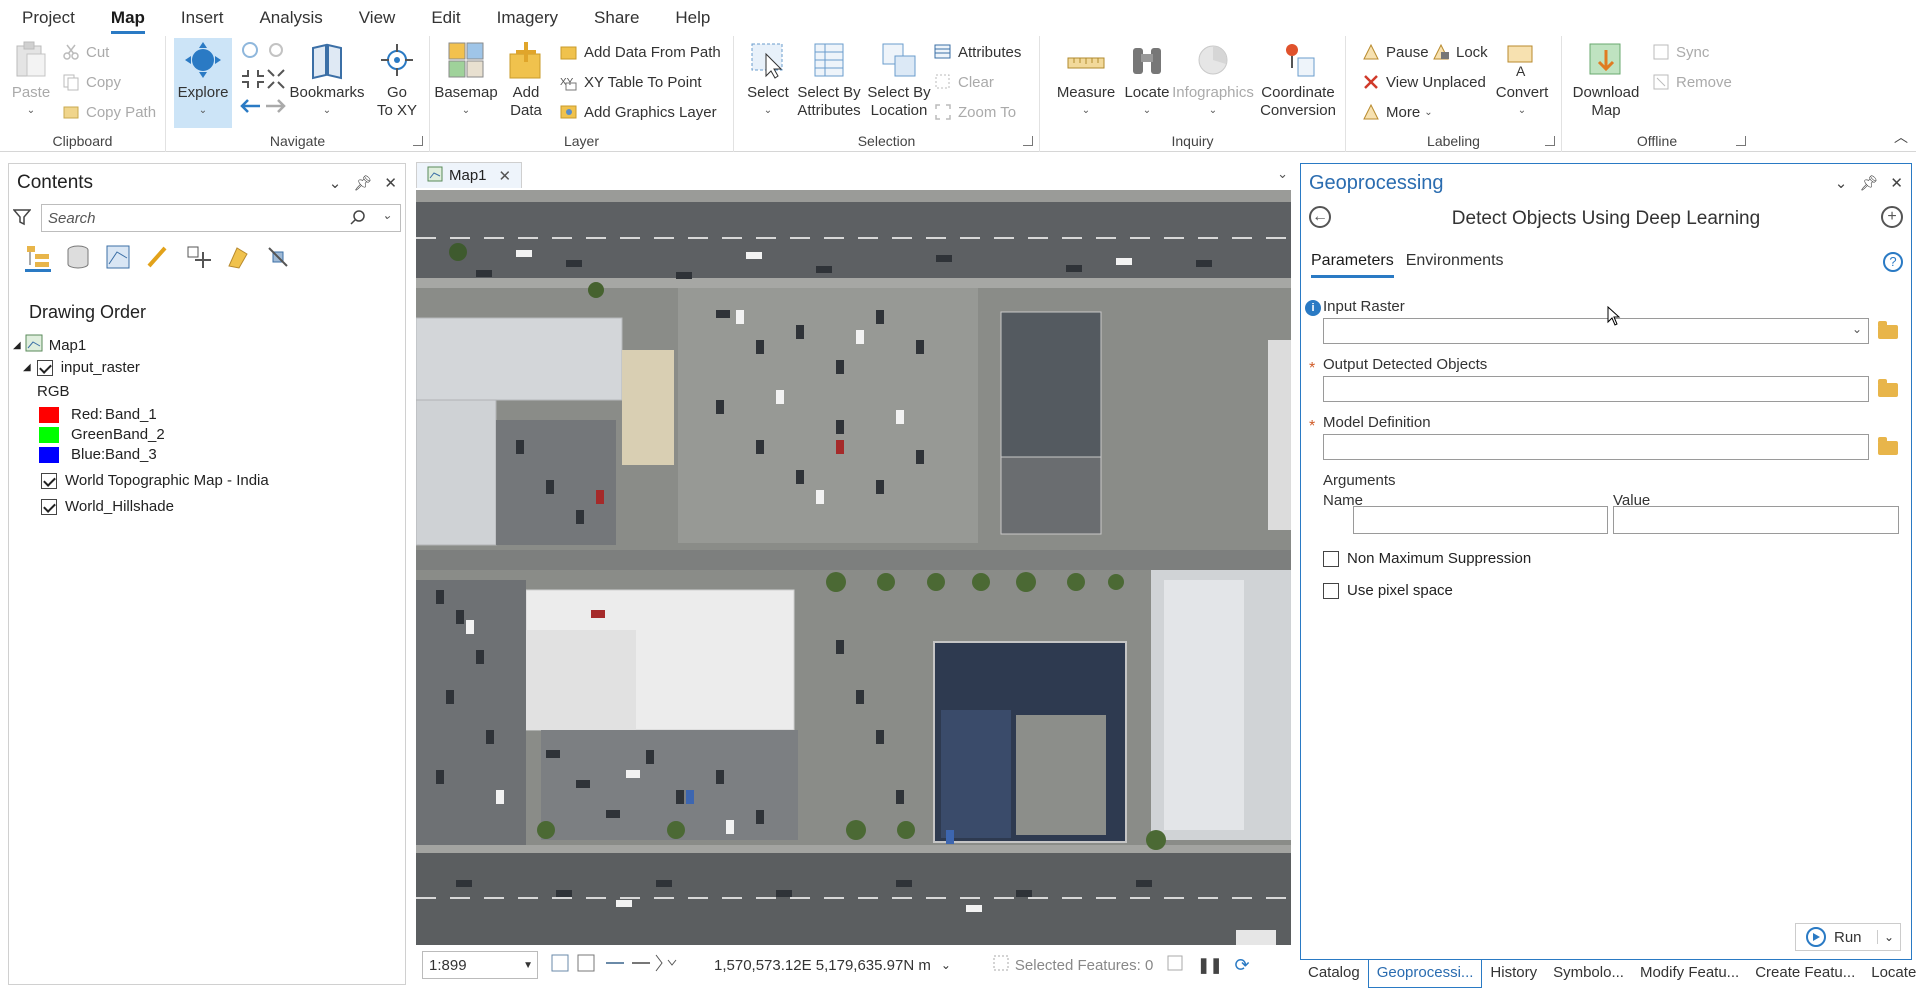  What do you see at coordinates (118, 258) in the screenshot?
I see `list-by-selection-icon` at bounding box center [118, 258].